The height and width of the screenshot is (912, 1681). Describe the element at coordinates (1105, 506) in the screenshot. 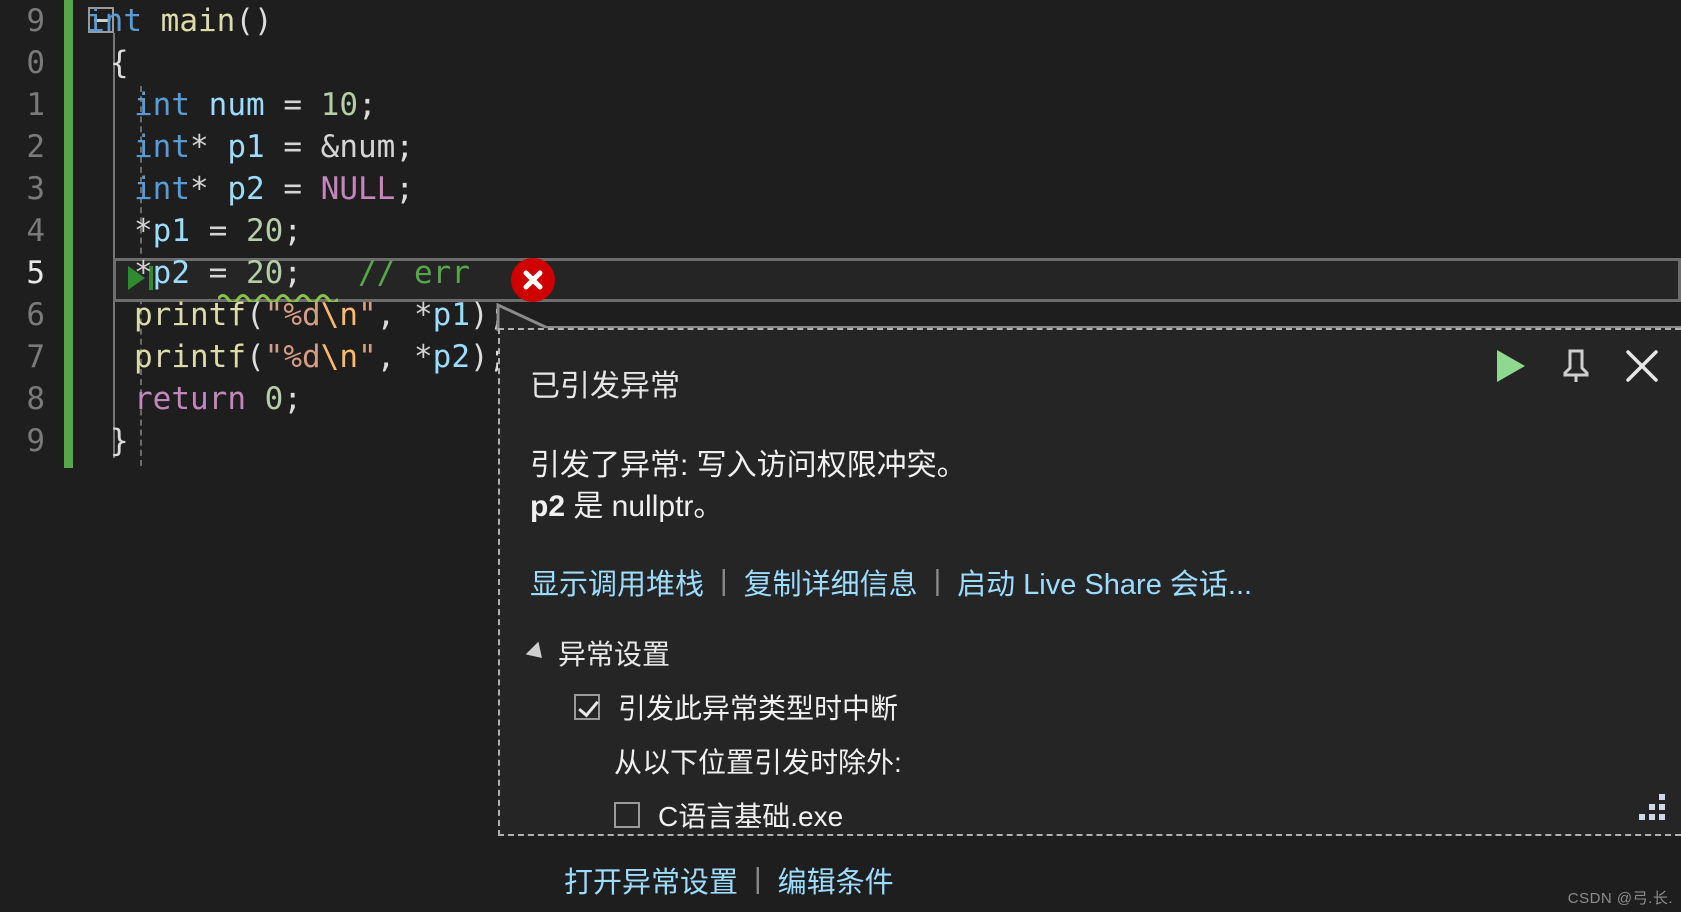

I see `popup-message-line2: p2 是 nullptr。` at that location.